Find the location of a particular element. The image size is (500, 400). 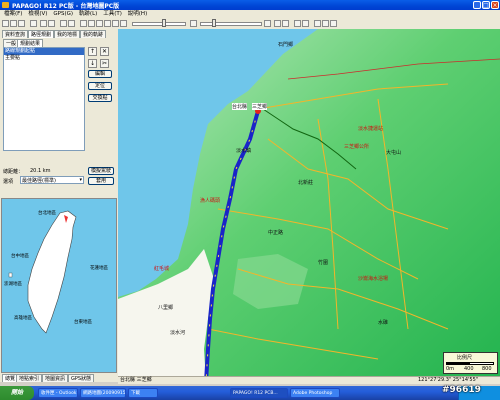

scale-box: 比例尺 0m 400 800 is located at coordinates (470, 363).